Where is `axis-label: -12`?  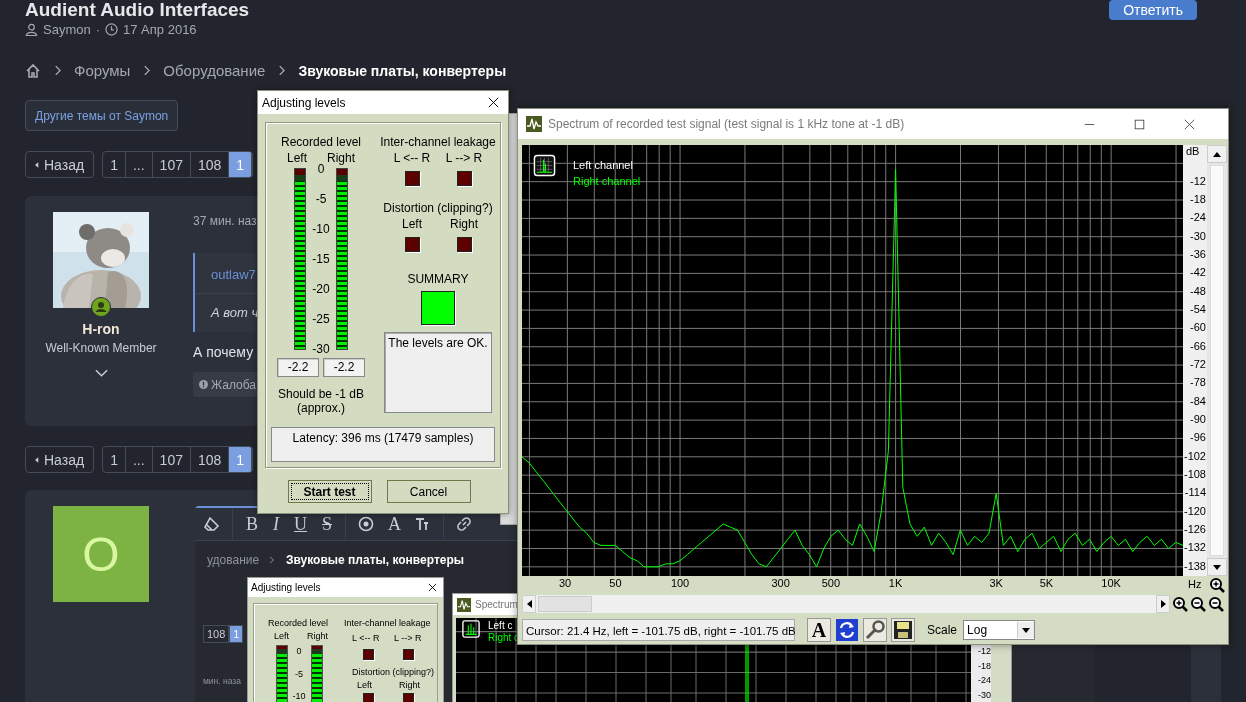
axis-label: -12 is located at coordinates (984, 651).